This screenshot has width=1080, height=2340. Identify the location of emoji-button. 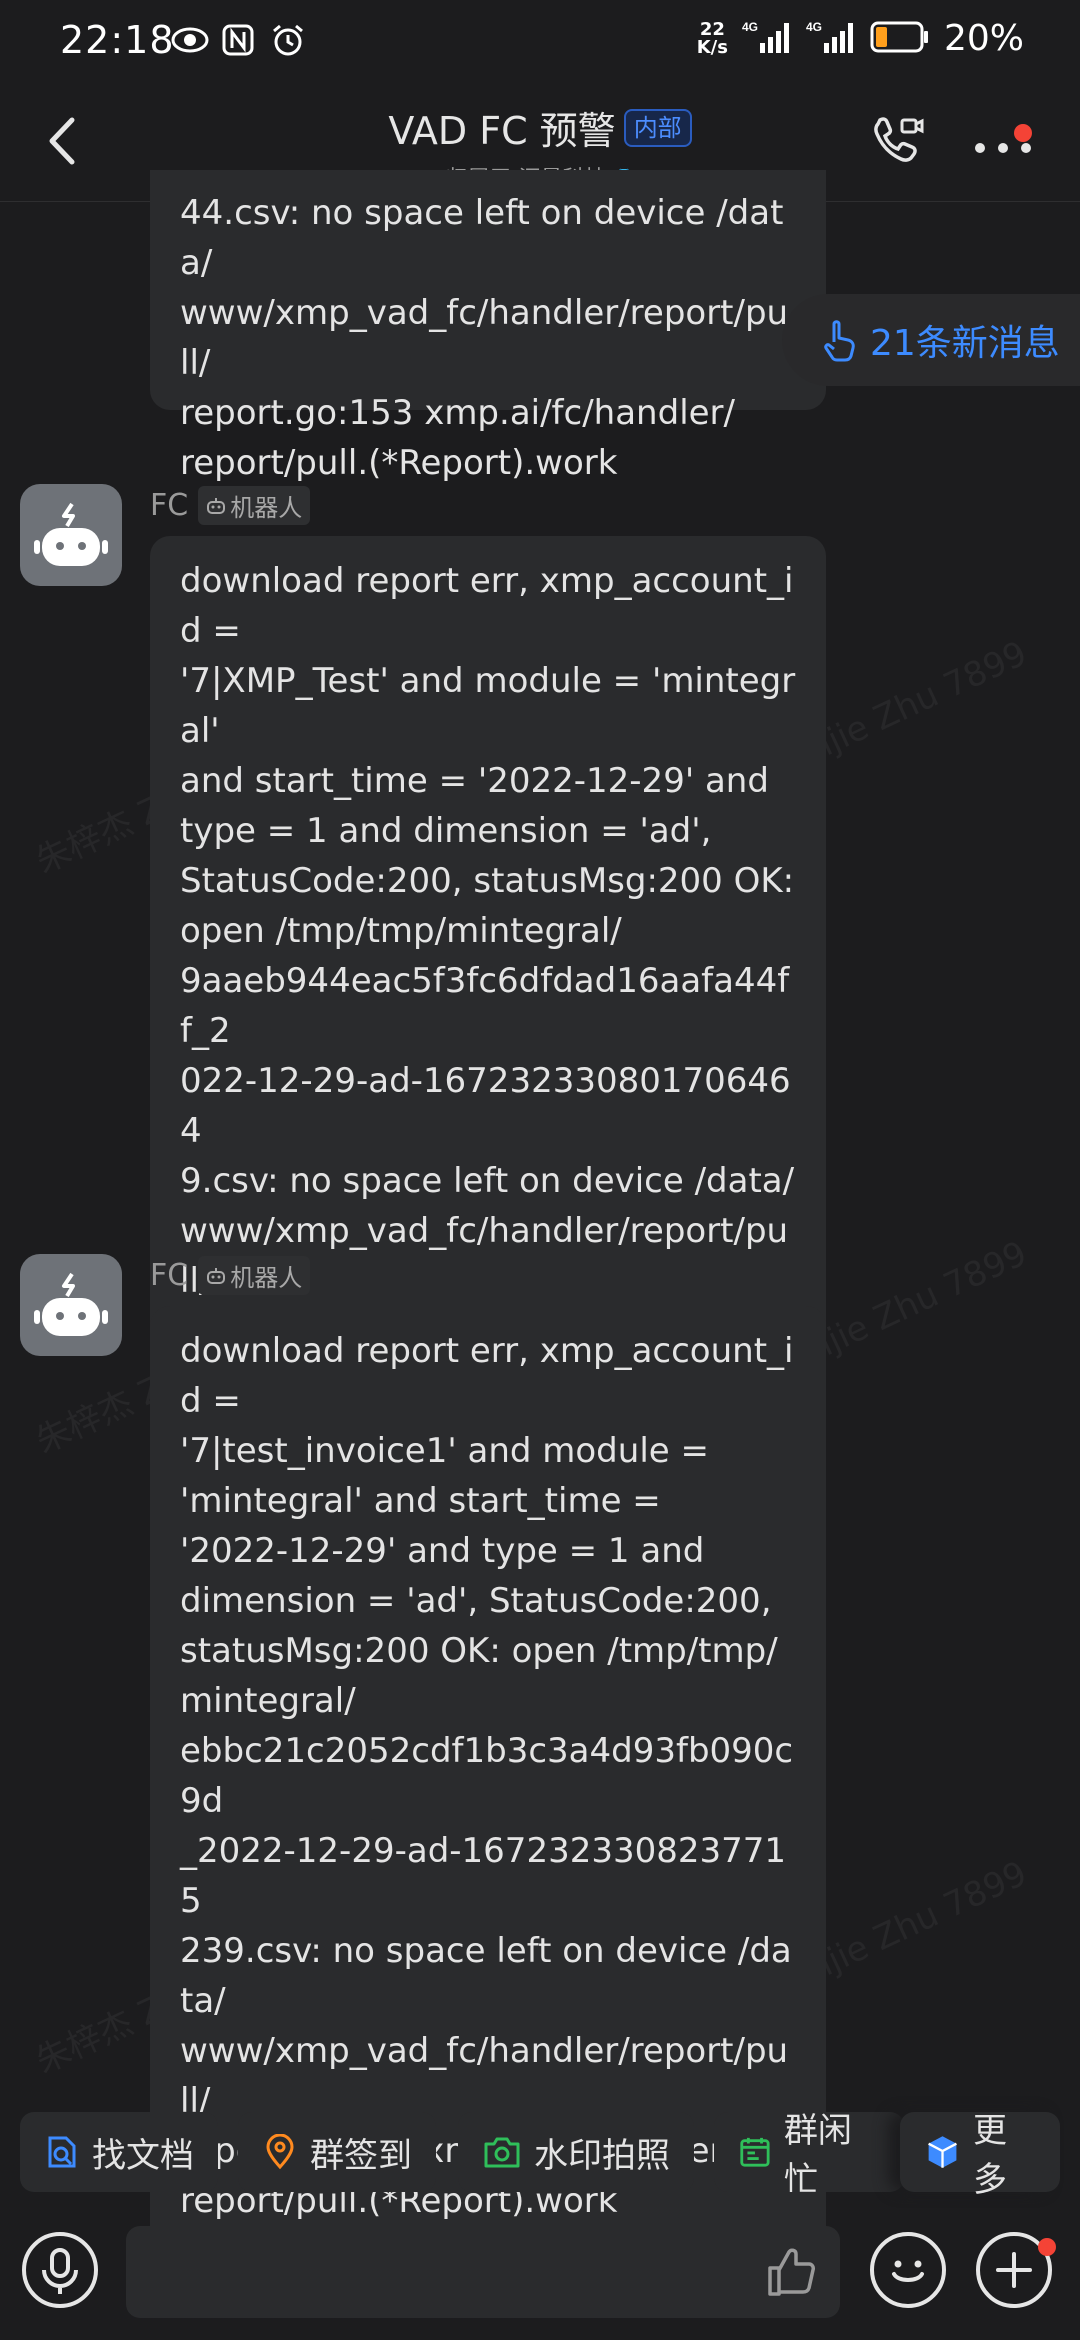
(908, 2270).